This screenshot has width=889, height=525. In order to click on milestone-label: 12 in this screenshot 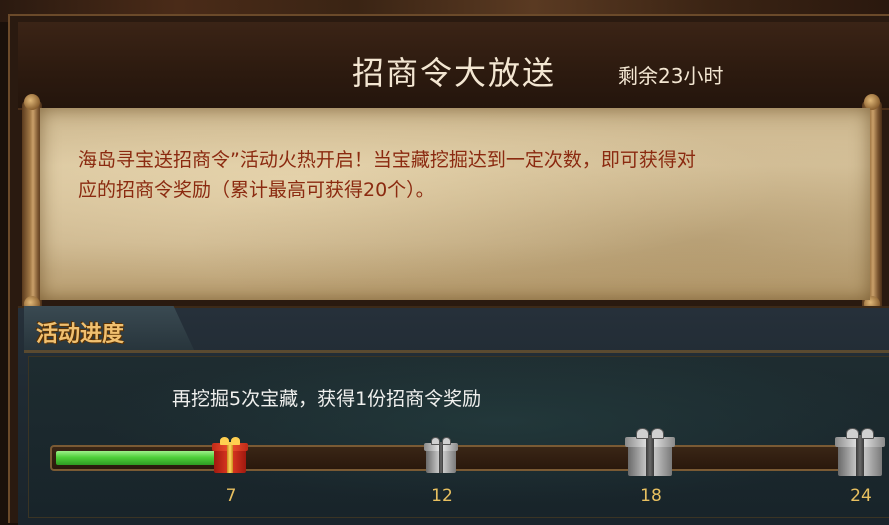, I will do `click(442, 496)`.